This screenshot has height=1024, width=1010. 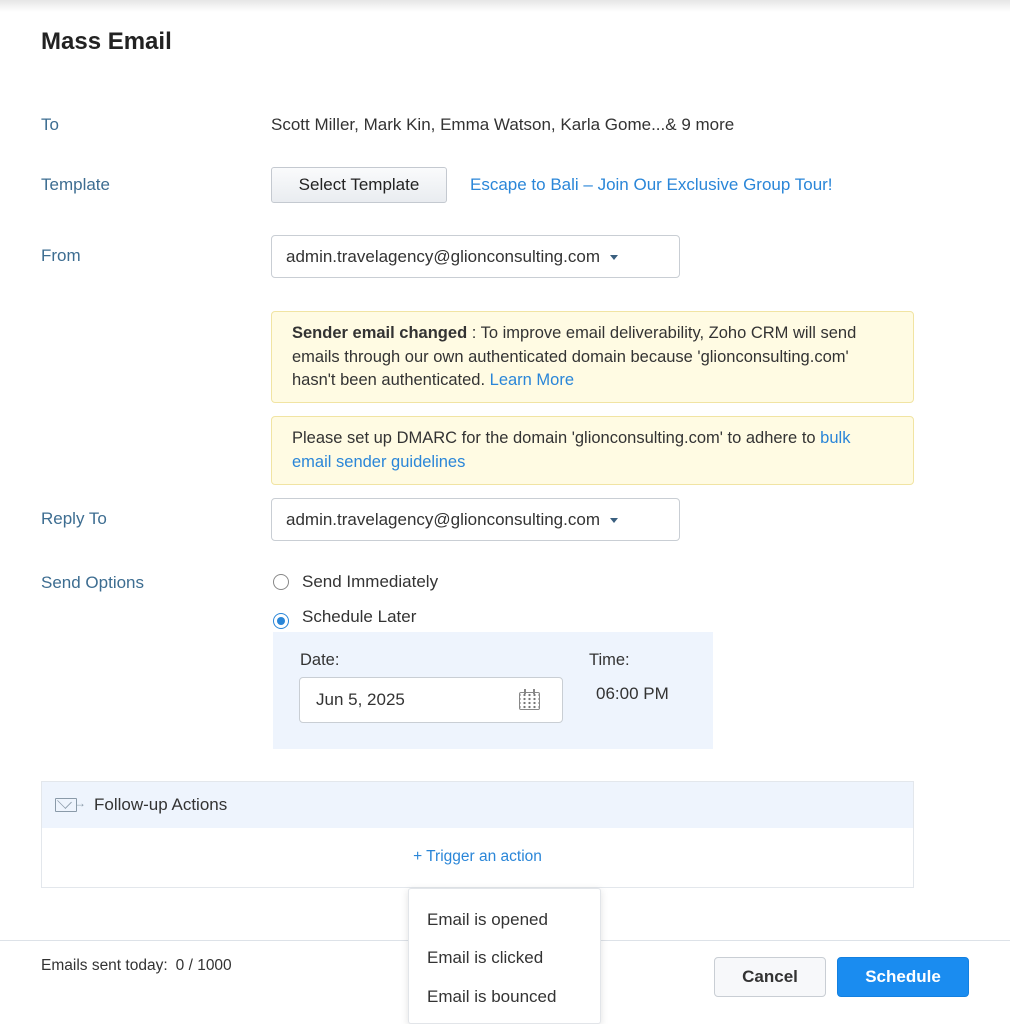 What do you see at coordinates (70, 804) in the screenshot?
I see `envelope-forward-icon` at bounding box center [70, 804].